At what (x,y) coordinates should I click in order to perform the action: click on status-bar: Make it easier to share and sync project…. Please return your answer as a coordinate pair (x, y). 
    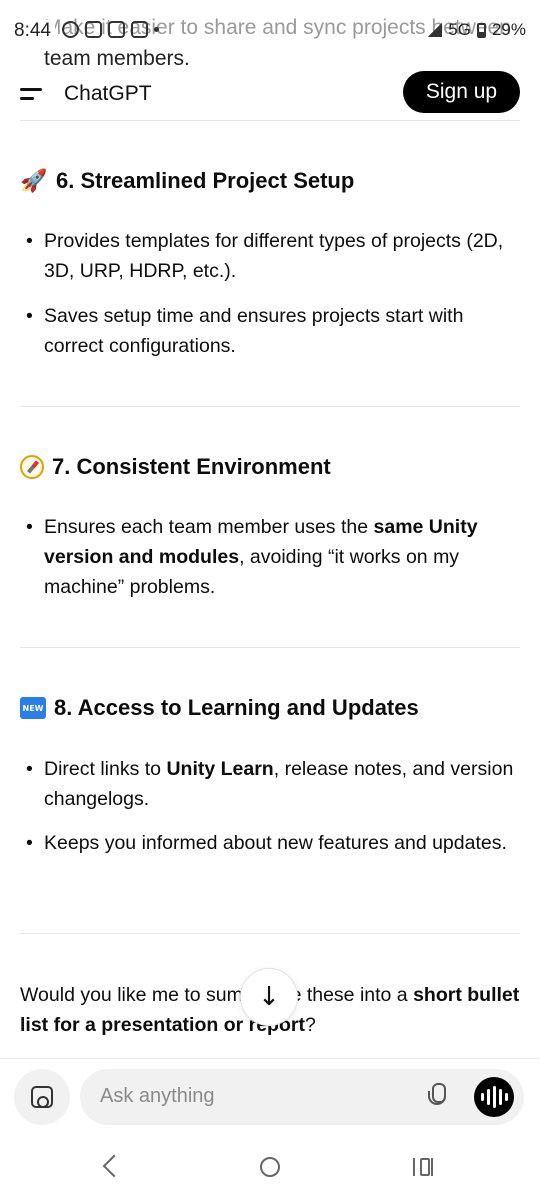
    Looking at the image, I should click on (270, 35).